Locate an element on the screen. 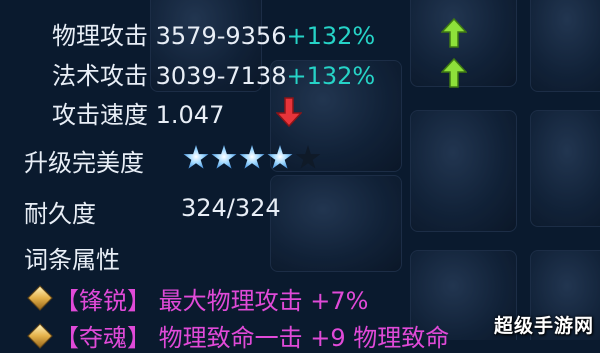 This screenshot has width=600, height=353. site-watermark: 超级手游网 is located at coordinates (543, 326).